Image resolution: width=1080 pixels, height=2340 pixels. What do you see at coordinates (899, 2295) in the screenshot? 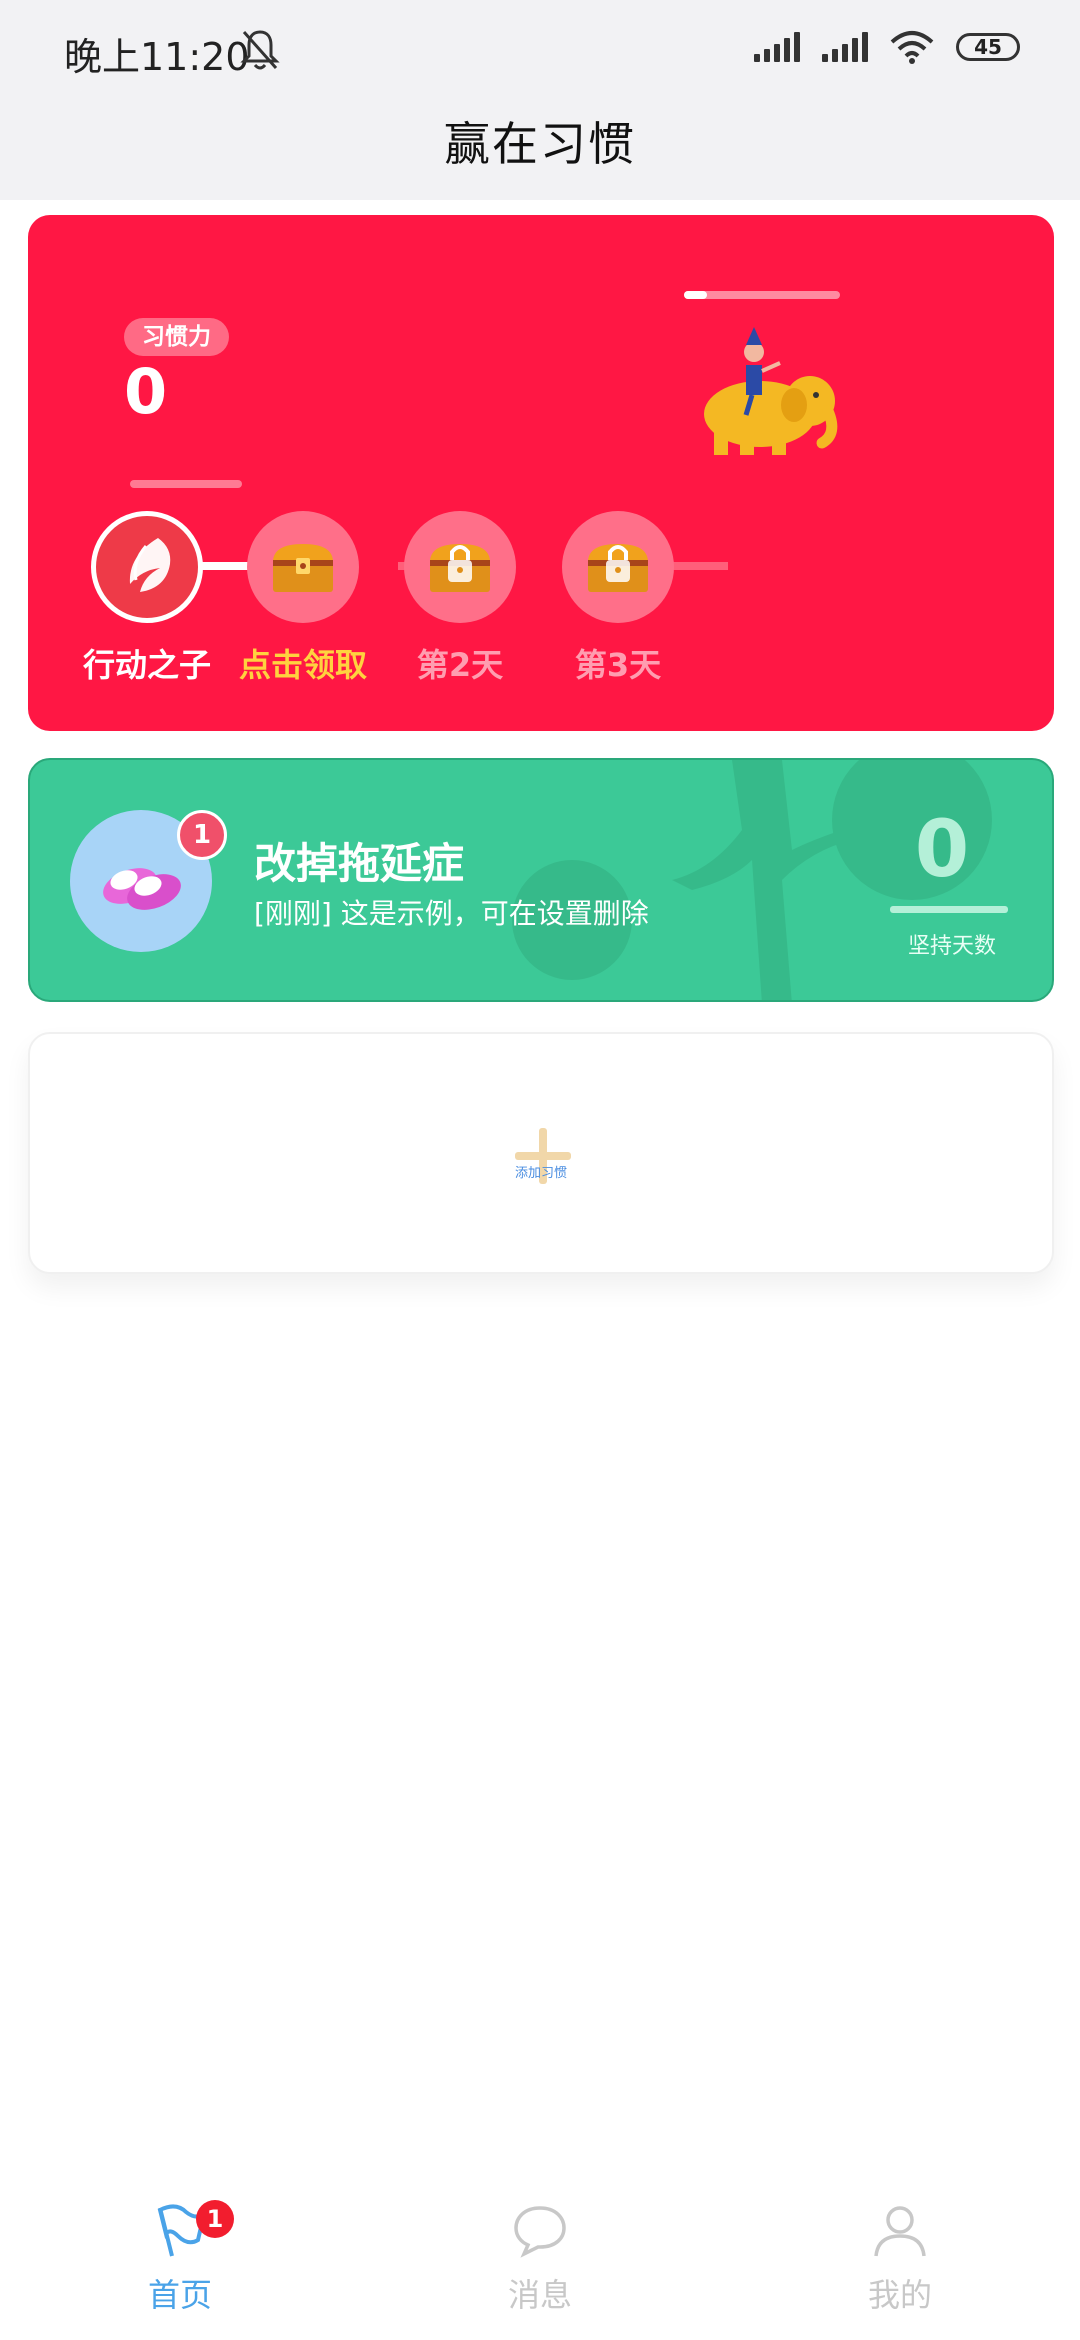
I see `nav-label: 我的` at bounding box center [899, 2295].